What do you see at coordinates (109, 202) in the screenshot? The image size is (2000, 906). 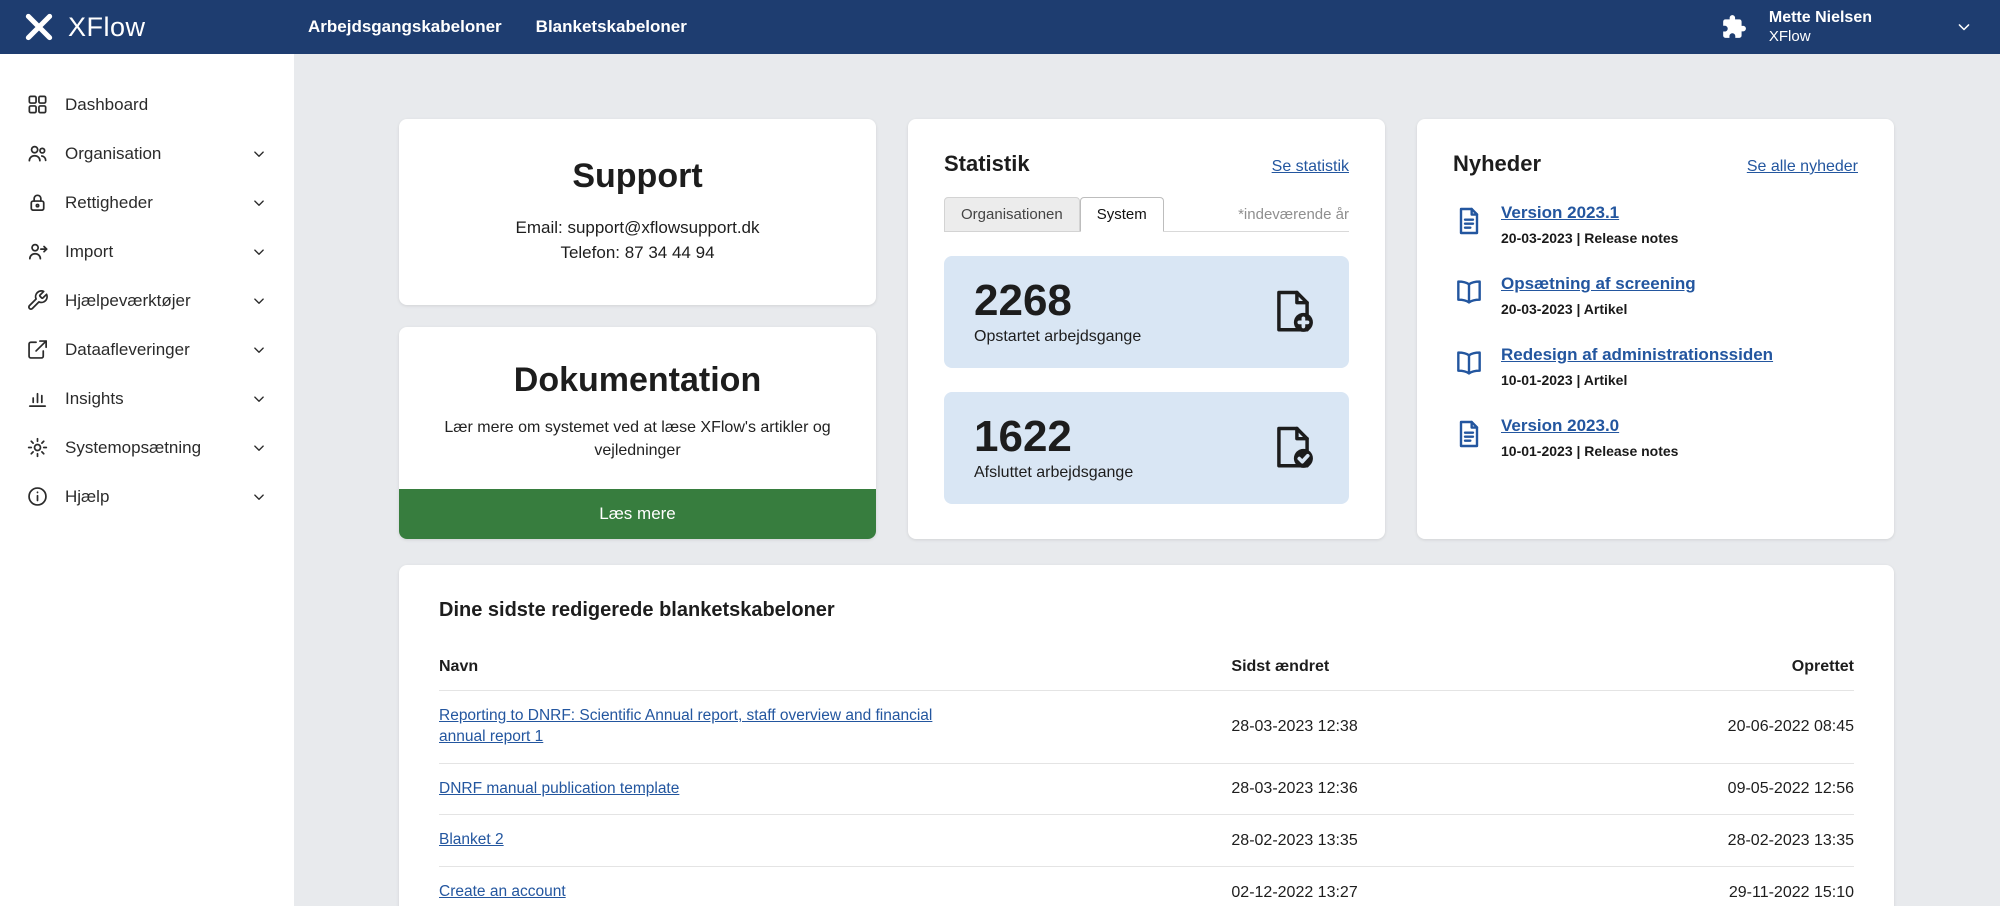 I see `sidebar-item-label: Rettigheder` at bounding box center [109, 202].